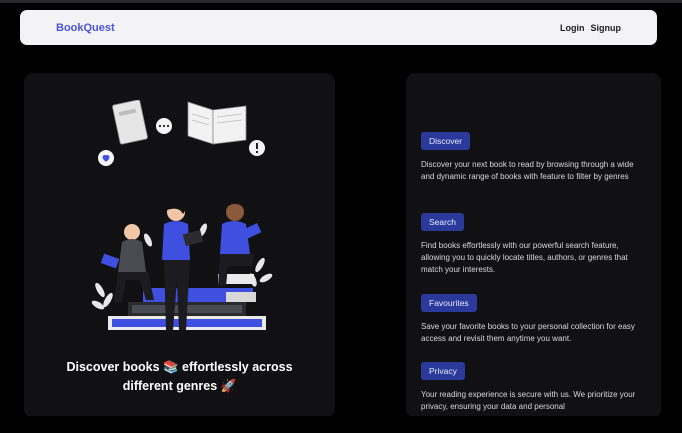  I want to click on people-reading-books-illustration, so click(182, 215).